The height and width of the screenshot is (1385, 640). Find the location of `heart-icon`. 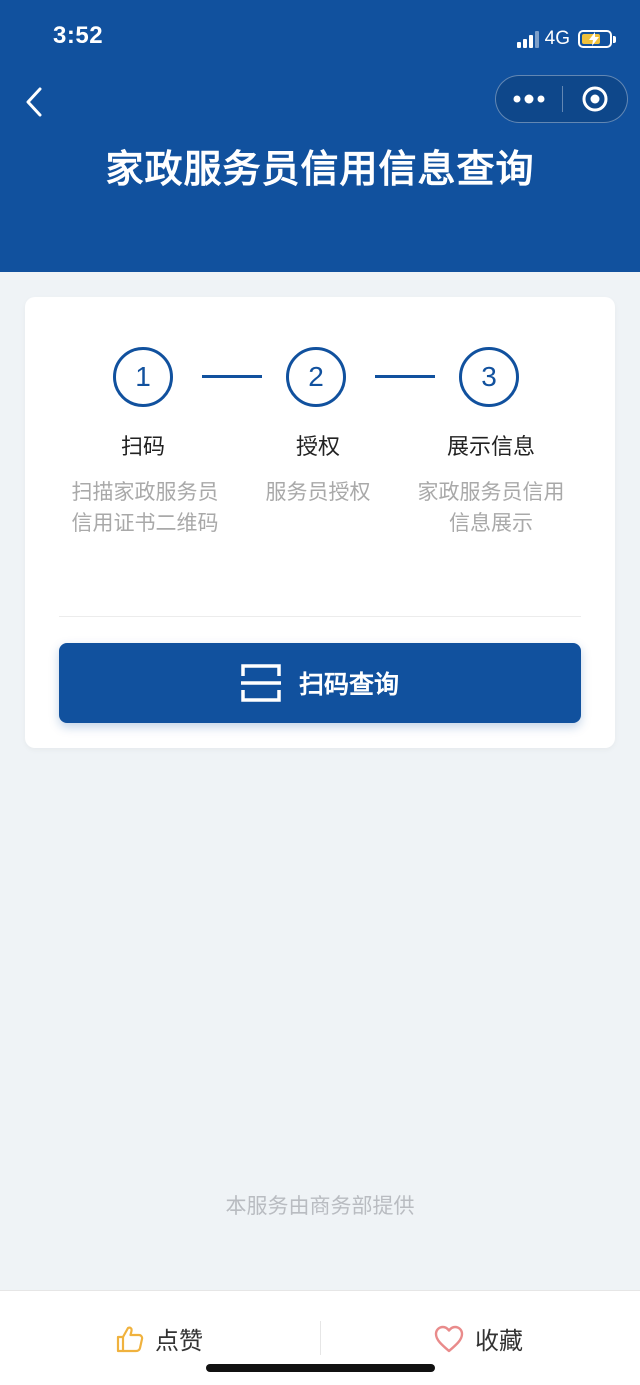

heart-icon is located at coordinates (449, 1338).